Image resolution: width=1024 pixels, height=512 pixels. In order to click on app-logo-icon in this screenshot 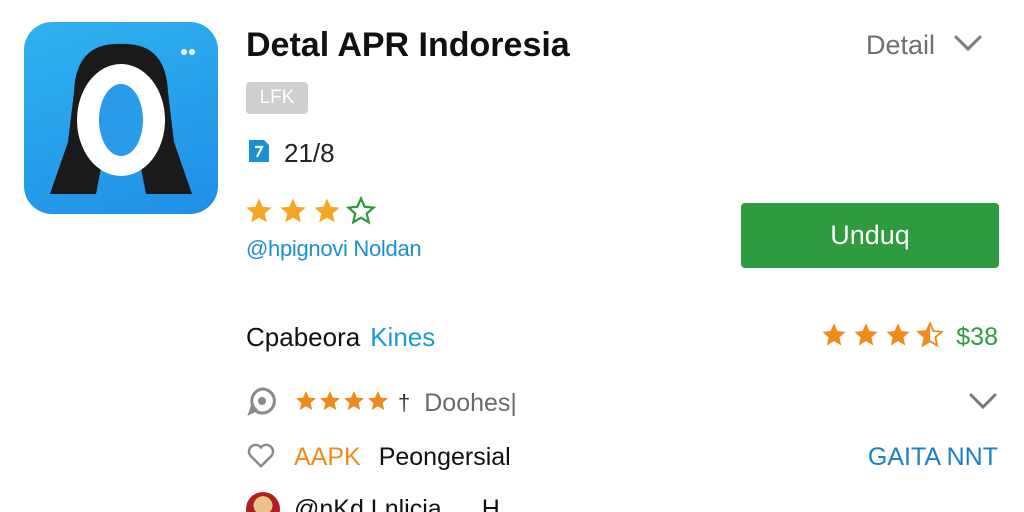, I will do `click(121, 118)`.